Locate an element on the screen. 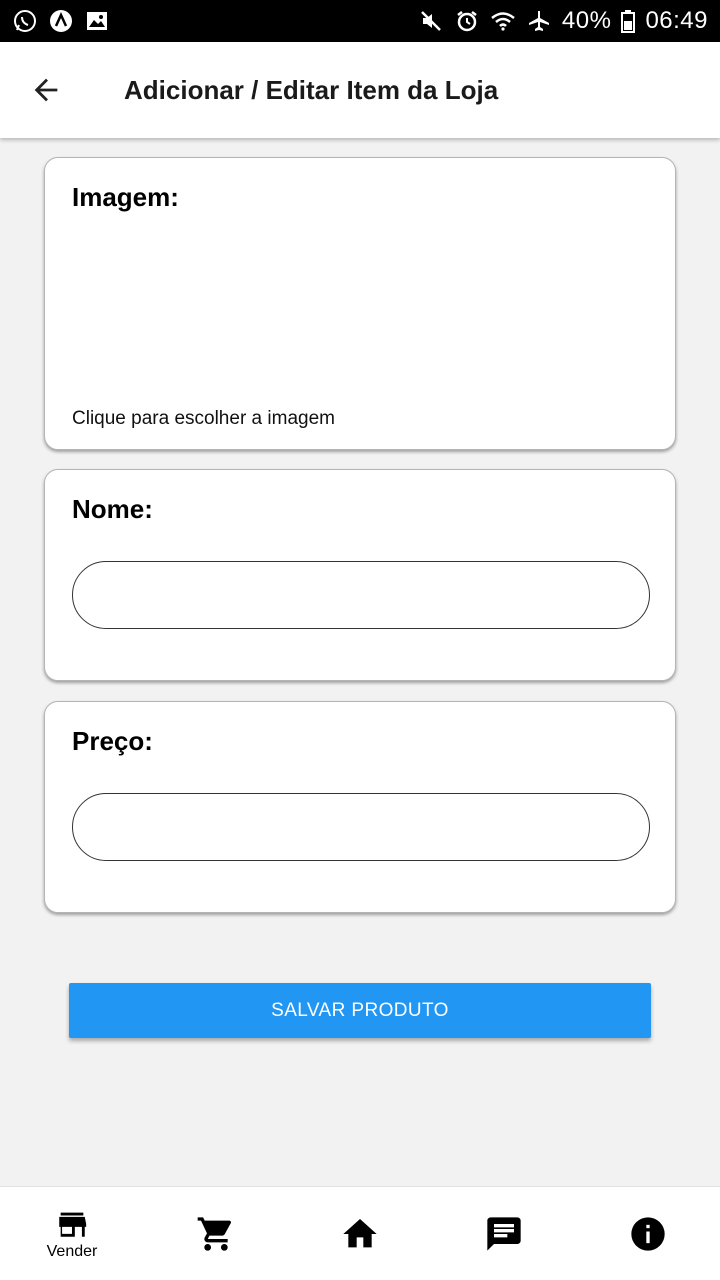 The height and width of the screenshot is (1280, 720). airplane-icon is located at coordinates (539, 21).